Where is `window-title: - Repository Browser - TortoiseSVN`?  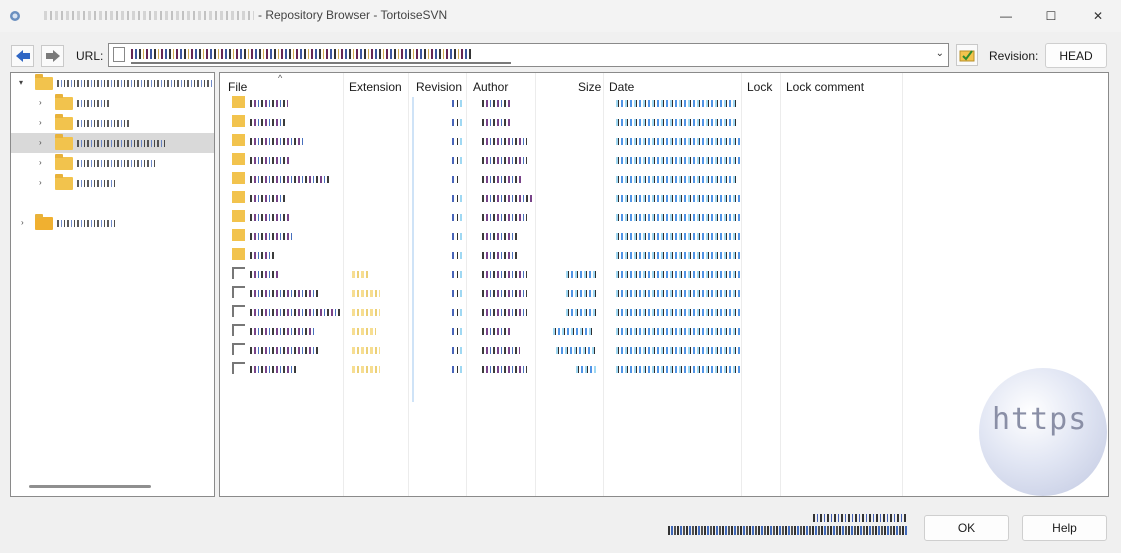
window-title: - Repository Browser - TortoiseSVN is located at coordinates (245, 15).